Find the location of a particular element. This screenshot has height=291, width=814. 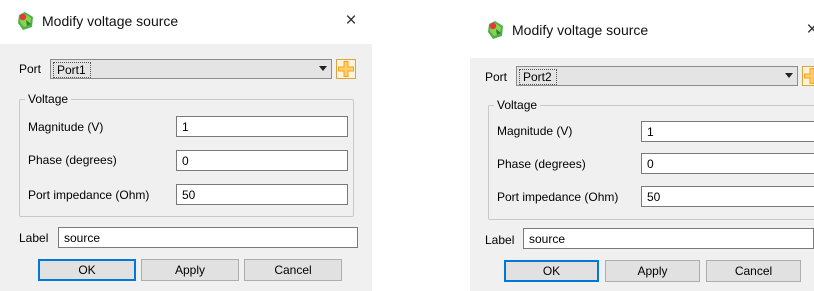

port-dropdown-value: Port1 is located at coordinates (72, 70).